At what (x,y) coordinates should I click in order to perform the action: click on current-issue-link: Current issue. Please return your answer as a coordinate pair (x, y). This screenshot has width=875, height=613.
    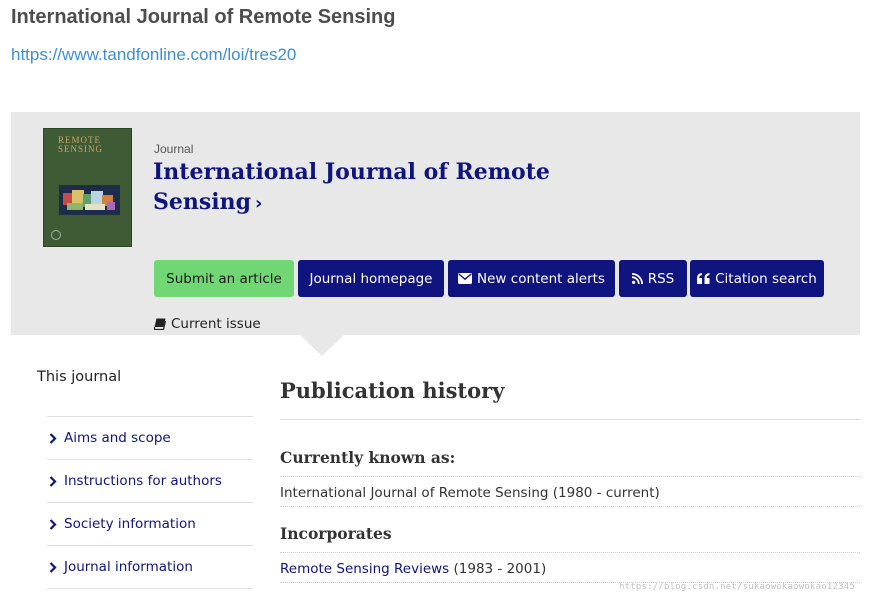
    Looking at the image, I should click on (207, 324).